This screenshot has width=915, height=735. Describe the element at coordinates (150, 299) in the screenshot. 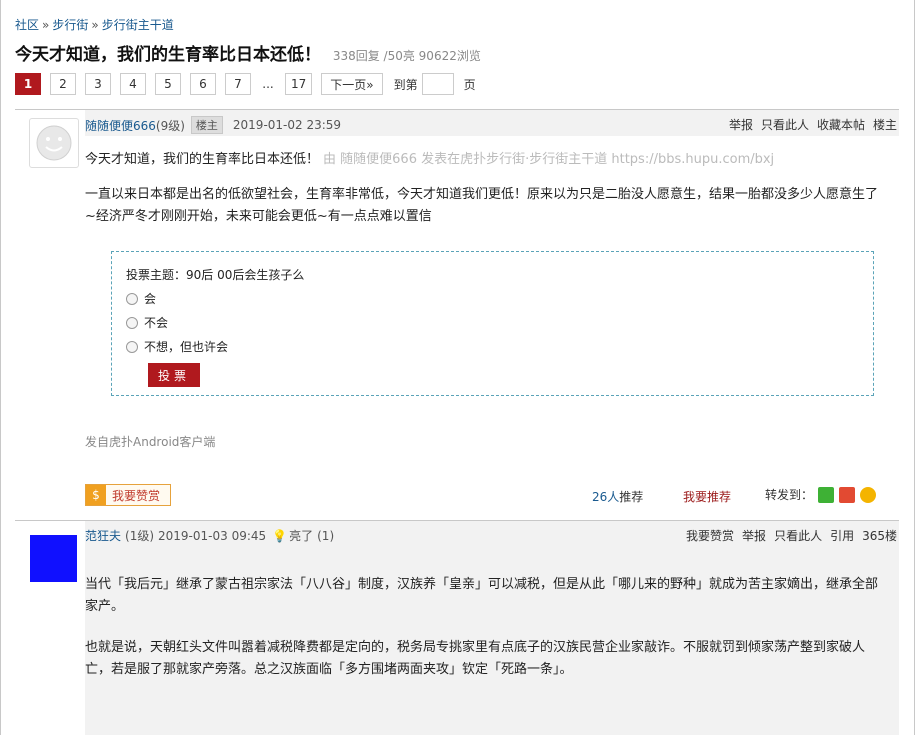

I see `poll-option-label: 会` at that location.